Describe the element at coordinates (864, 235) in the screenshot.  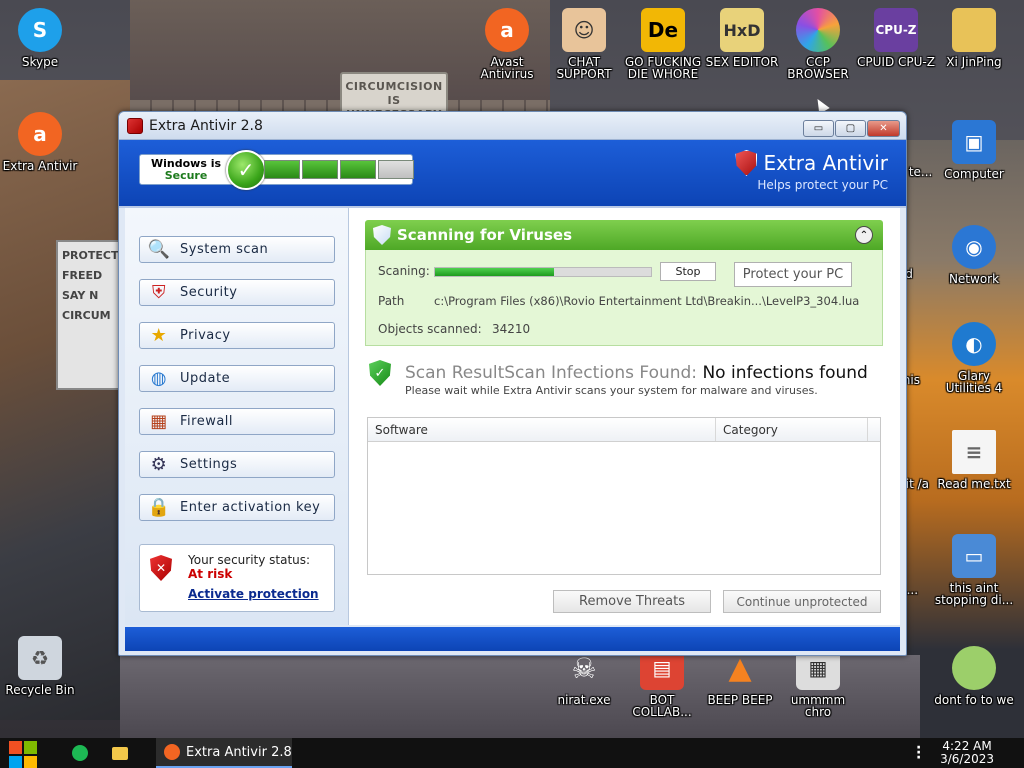
I see `collapse-button: ⌃` at that location.